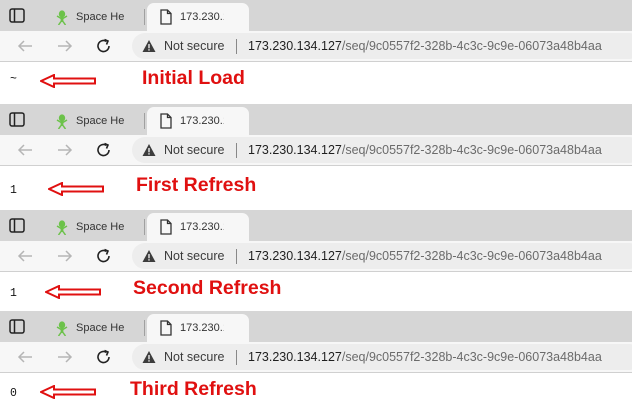 The width and height of the screenshot is (632, 417). Describe the element at coordinates (193, 78) in the screenshot. I see `annotation-label: Initial Load` at that location.